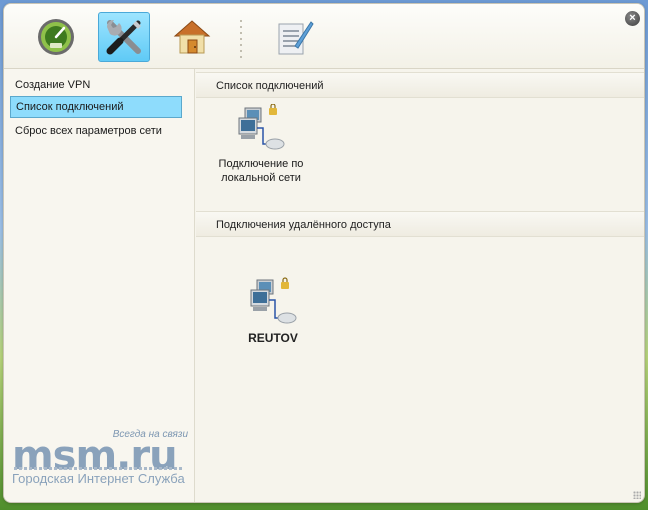 The width and height of the screenshot is (648, 510). I want to click on toolbar-settings-button, so click(124, 37).